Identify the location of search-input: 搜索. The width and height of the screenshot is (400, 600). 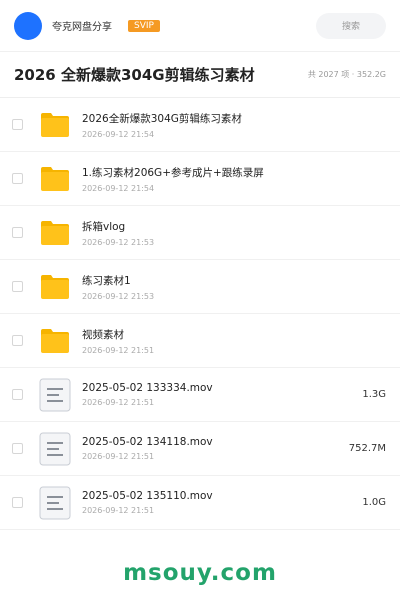
(351, 25).